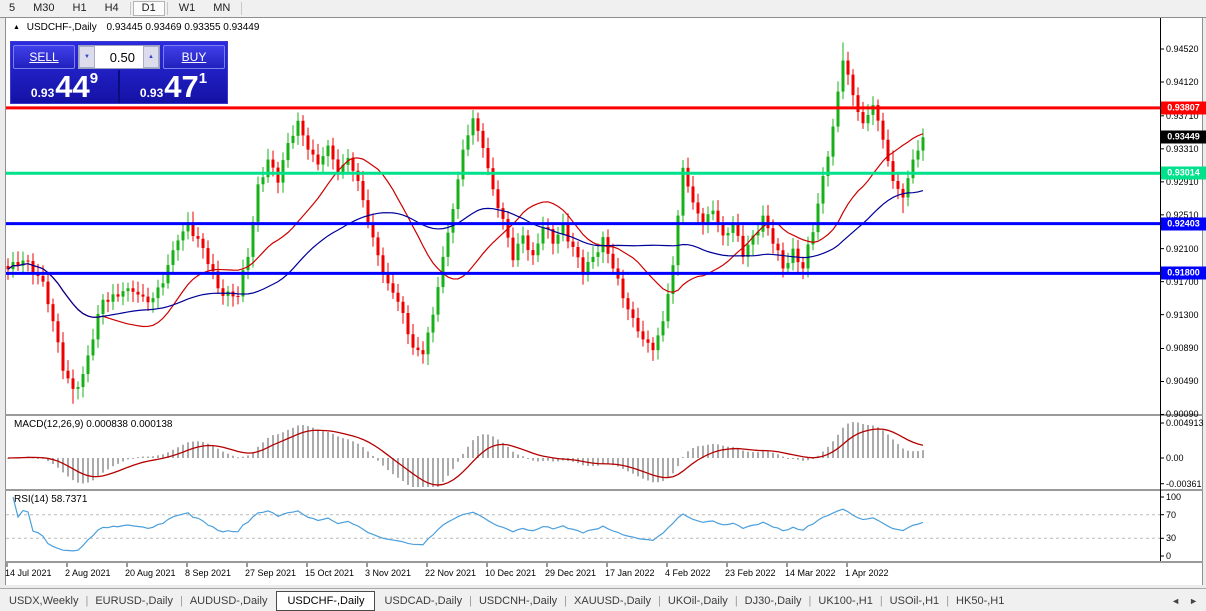 The height and width of the screenshot is (611, 1206). I want to click on price-axis-label: 0.93310, so click(1182, 148).